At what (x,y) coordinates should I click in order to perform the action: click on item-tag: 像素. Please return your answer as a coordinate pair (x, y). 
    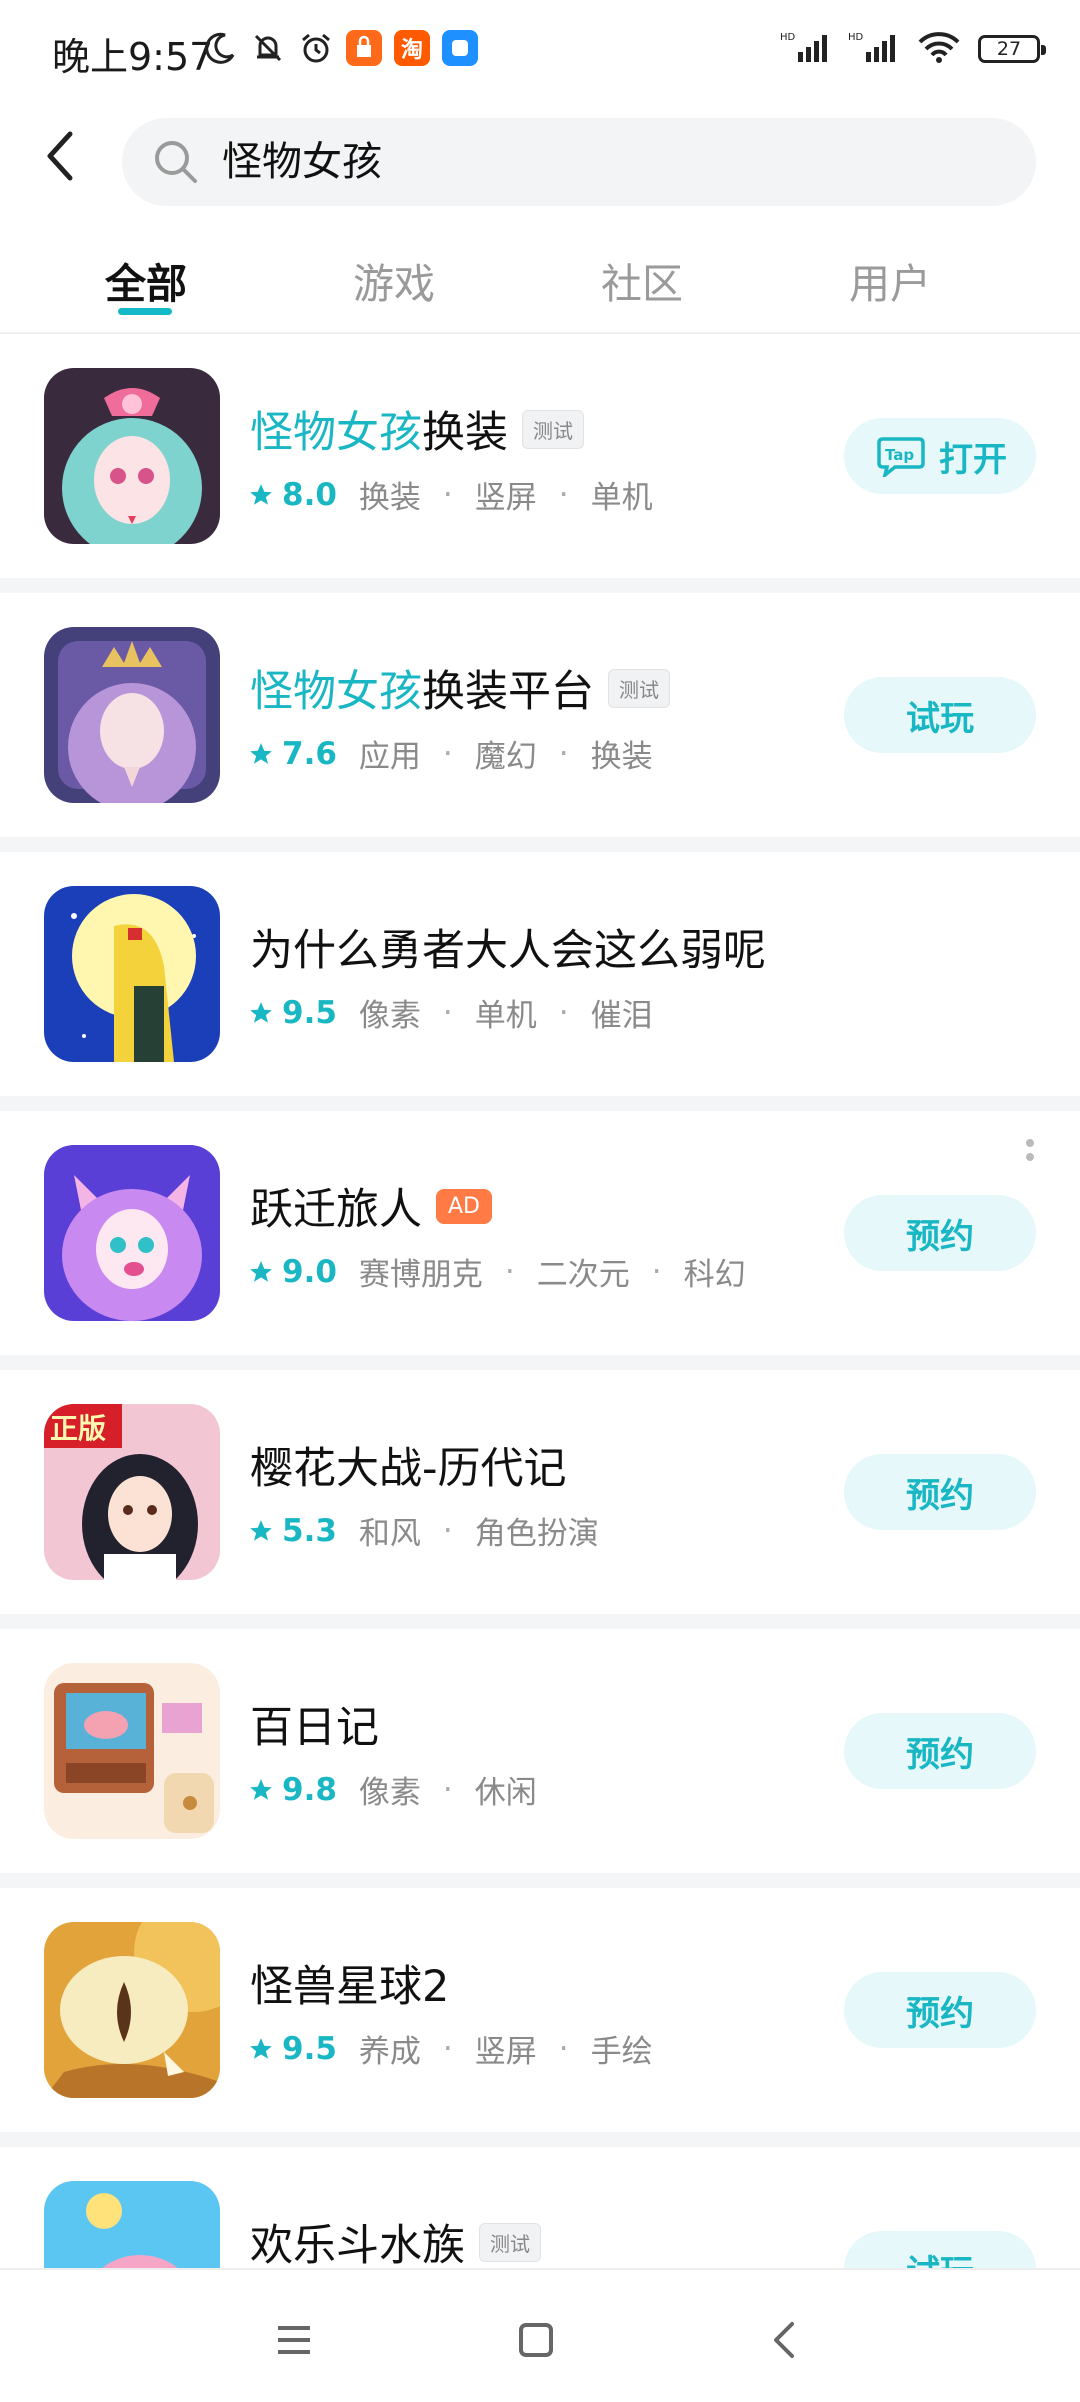
    Looking at the image, I should click on (389, 1793).